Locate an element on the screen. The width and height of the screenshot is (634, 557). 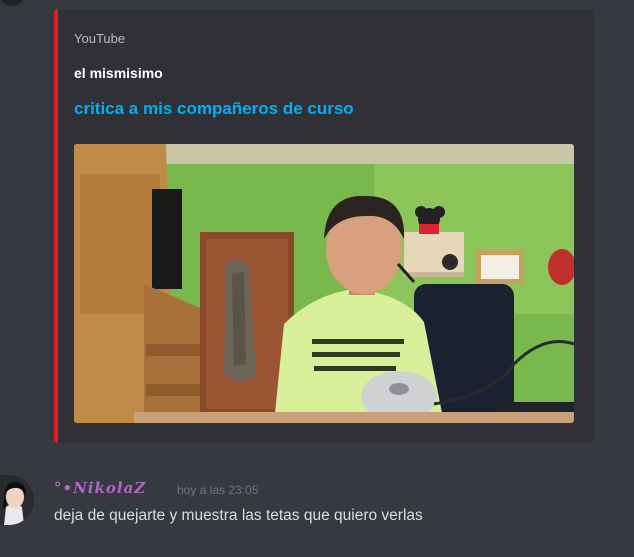
message-timestamp: hoy a las 23:05 is located at coordinates (218, 490).